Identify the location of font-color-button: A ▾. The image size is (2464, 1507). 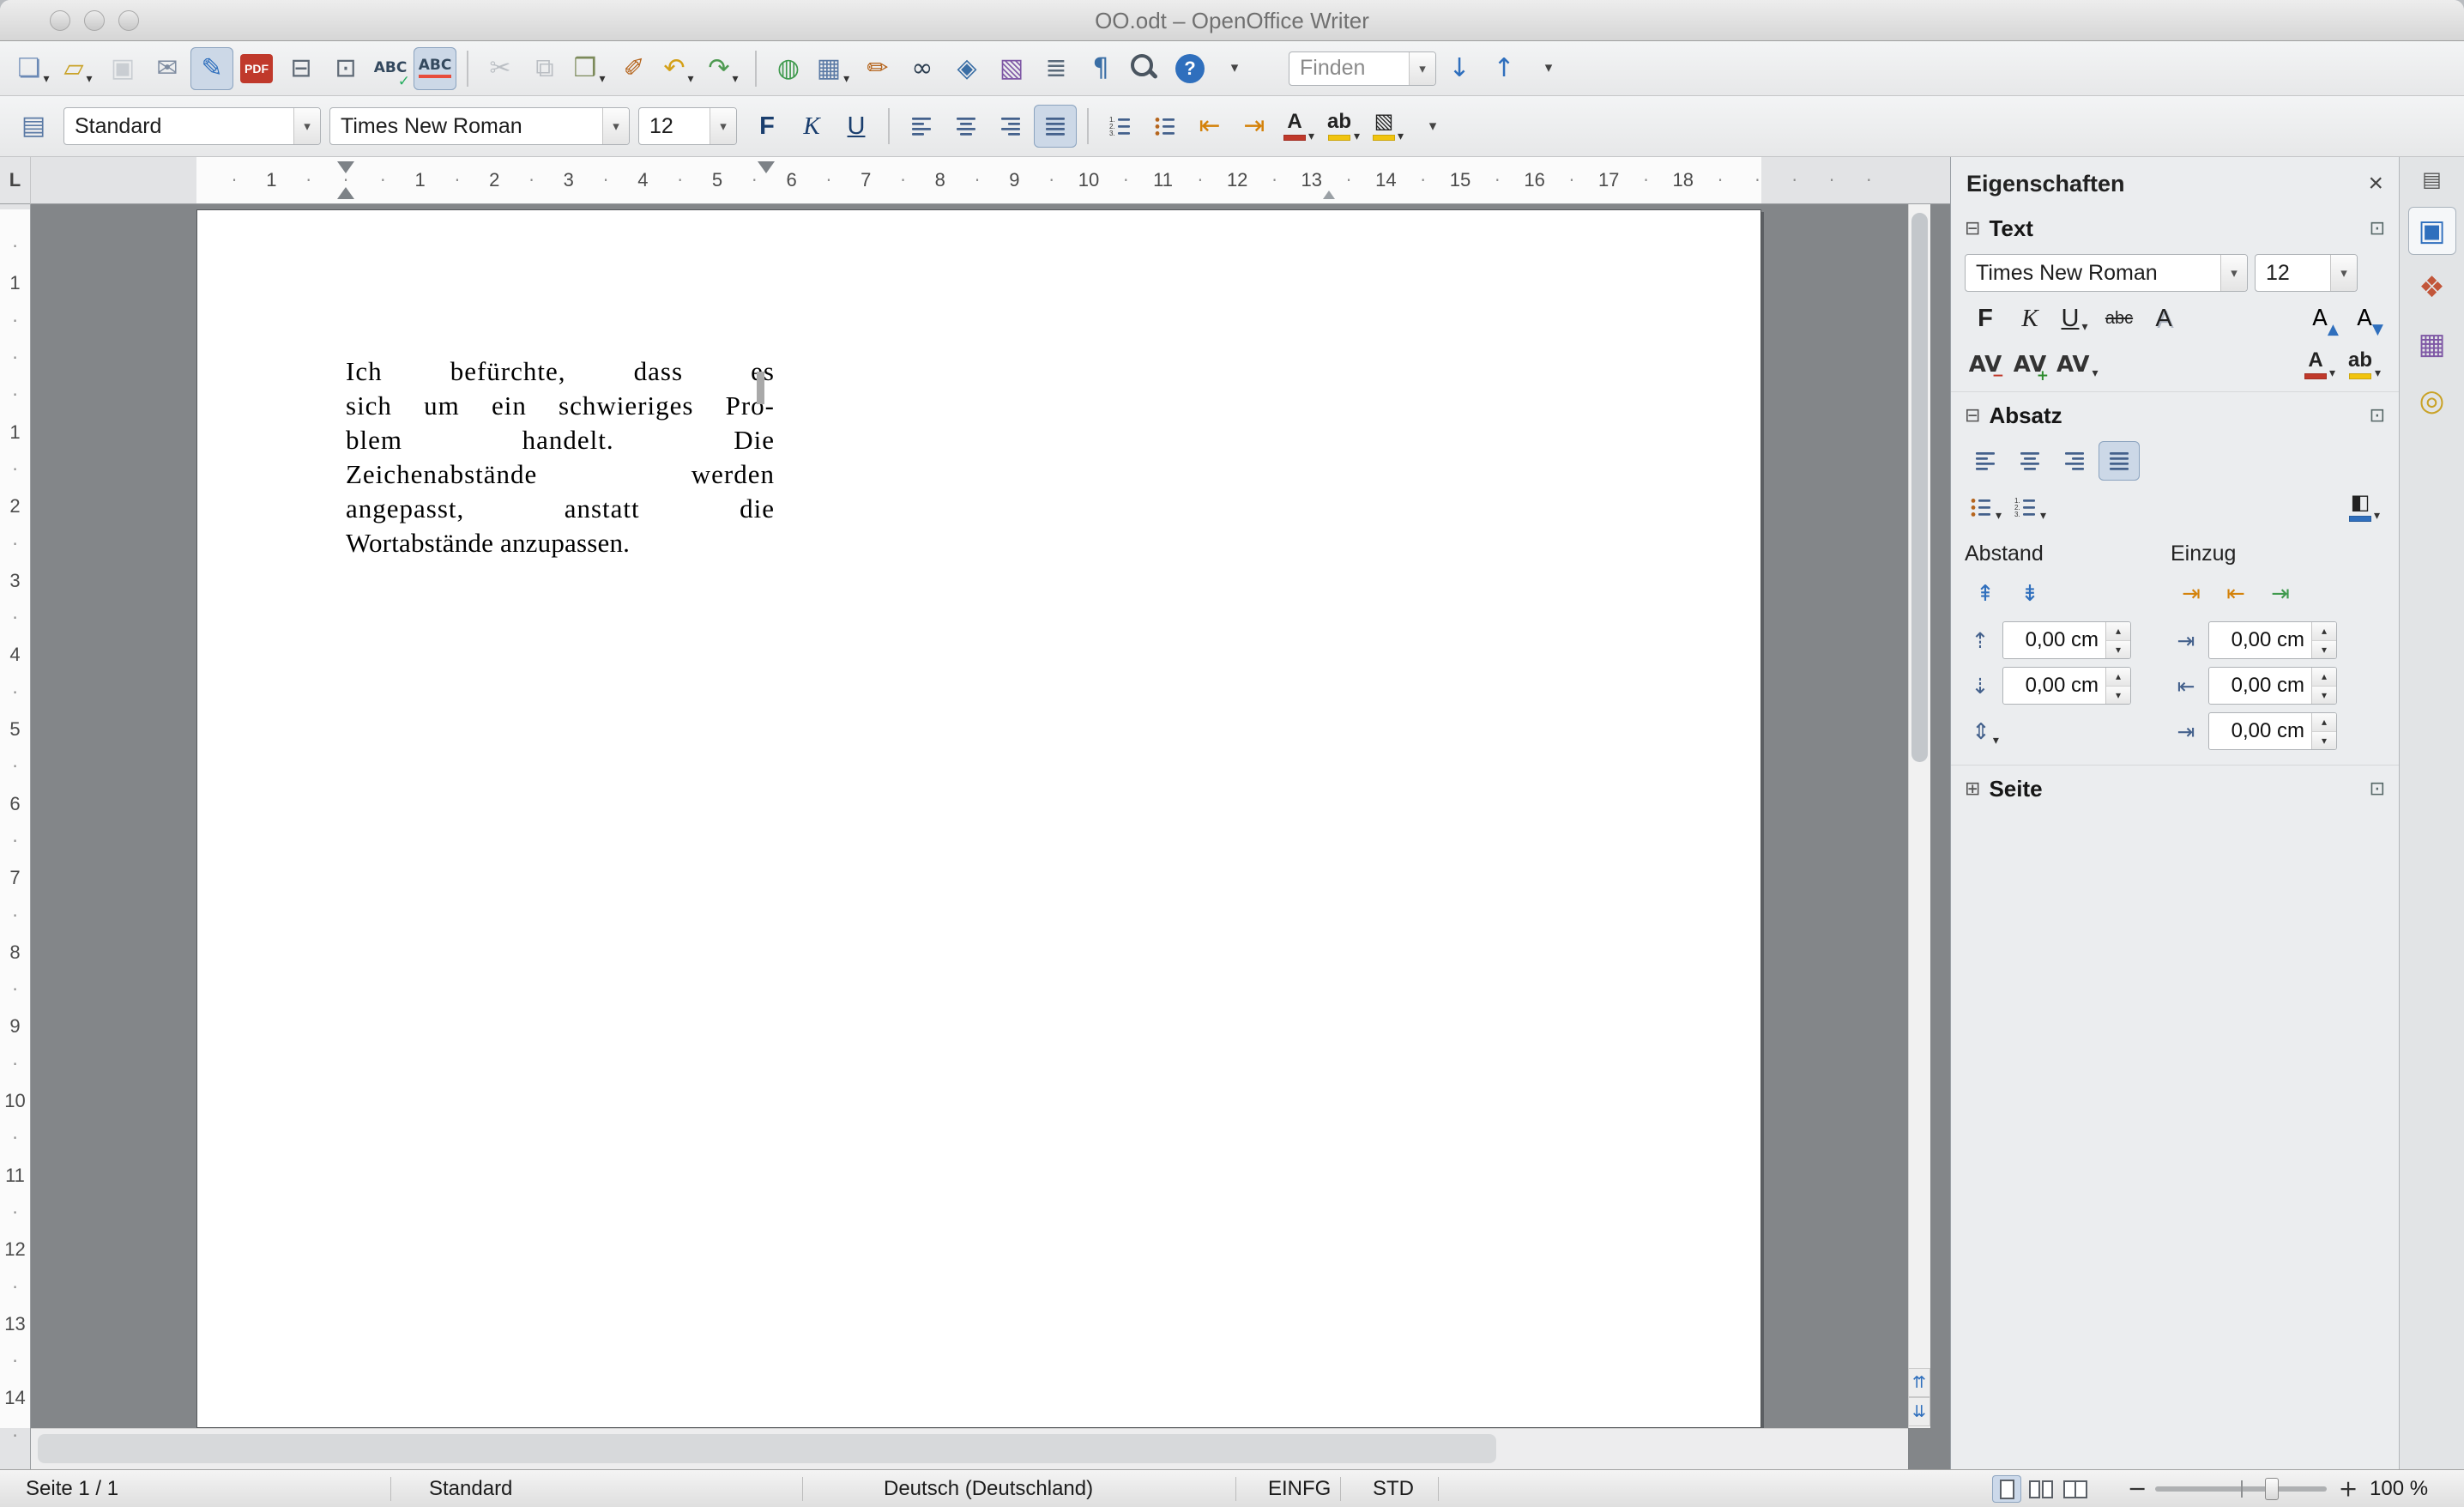
(1298, 126).